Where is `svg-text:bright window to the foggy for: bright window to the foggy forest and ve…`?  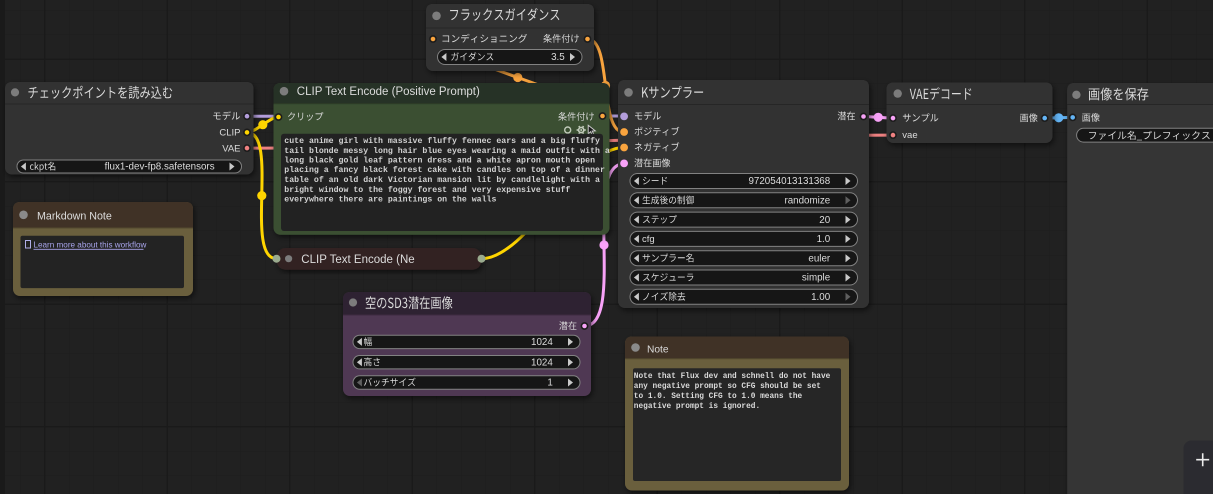 svg-text:bright window to the foggy for: bright window to the foggy forest and ve… is located at coordinates (427, 190).